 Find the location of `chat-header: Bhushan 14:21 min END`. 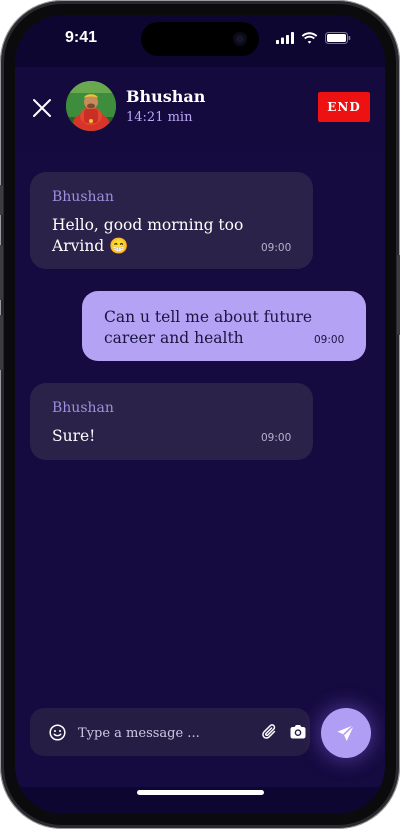

chat-header: Bhushan 14:21 min END is located at coordinates (200, 110).